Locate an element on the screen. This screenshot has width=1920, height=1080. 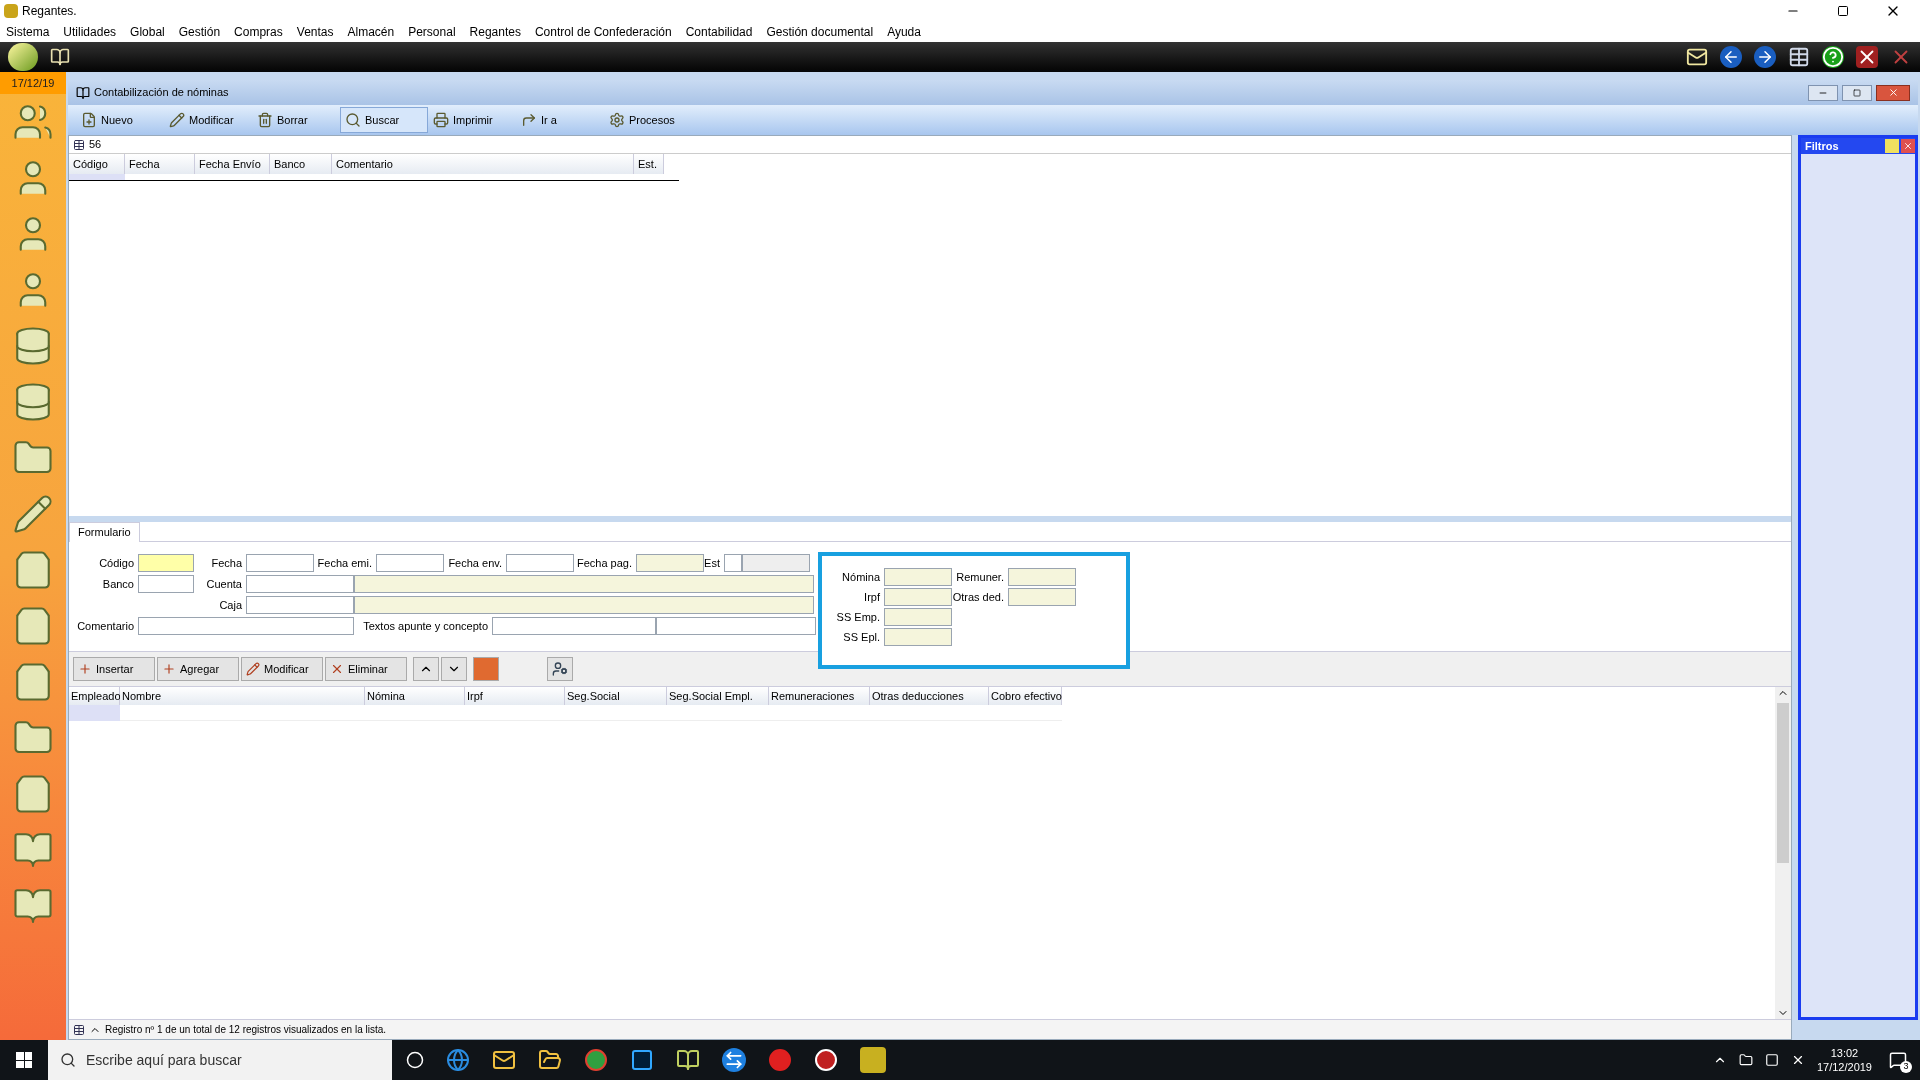
move-down-button is located at coordinates (454, 669).